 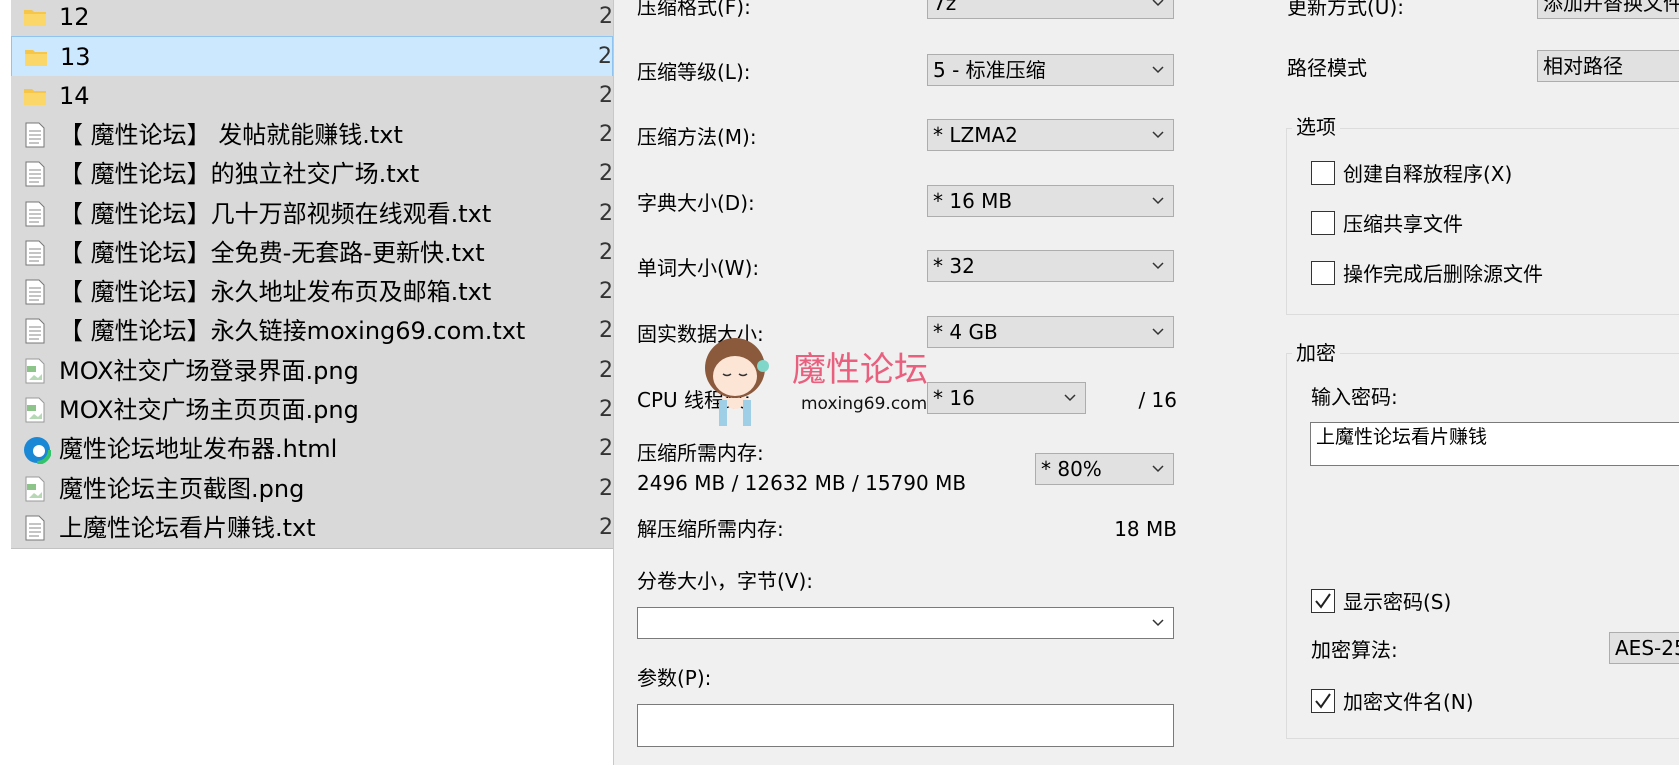 I want to click on mem-percent-select: * 80%, so click(x=1104, y=469).